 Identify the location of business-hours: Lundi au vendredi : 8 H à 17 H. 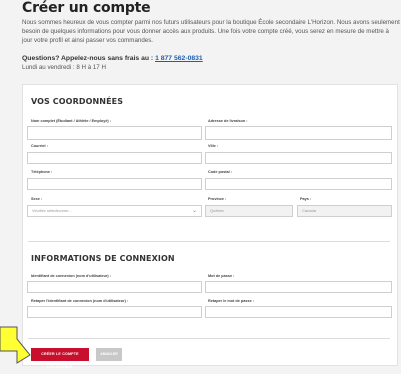
(64, 67).